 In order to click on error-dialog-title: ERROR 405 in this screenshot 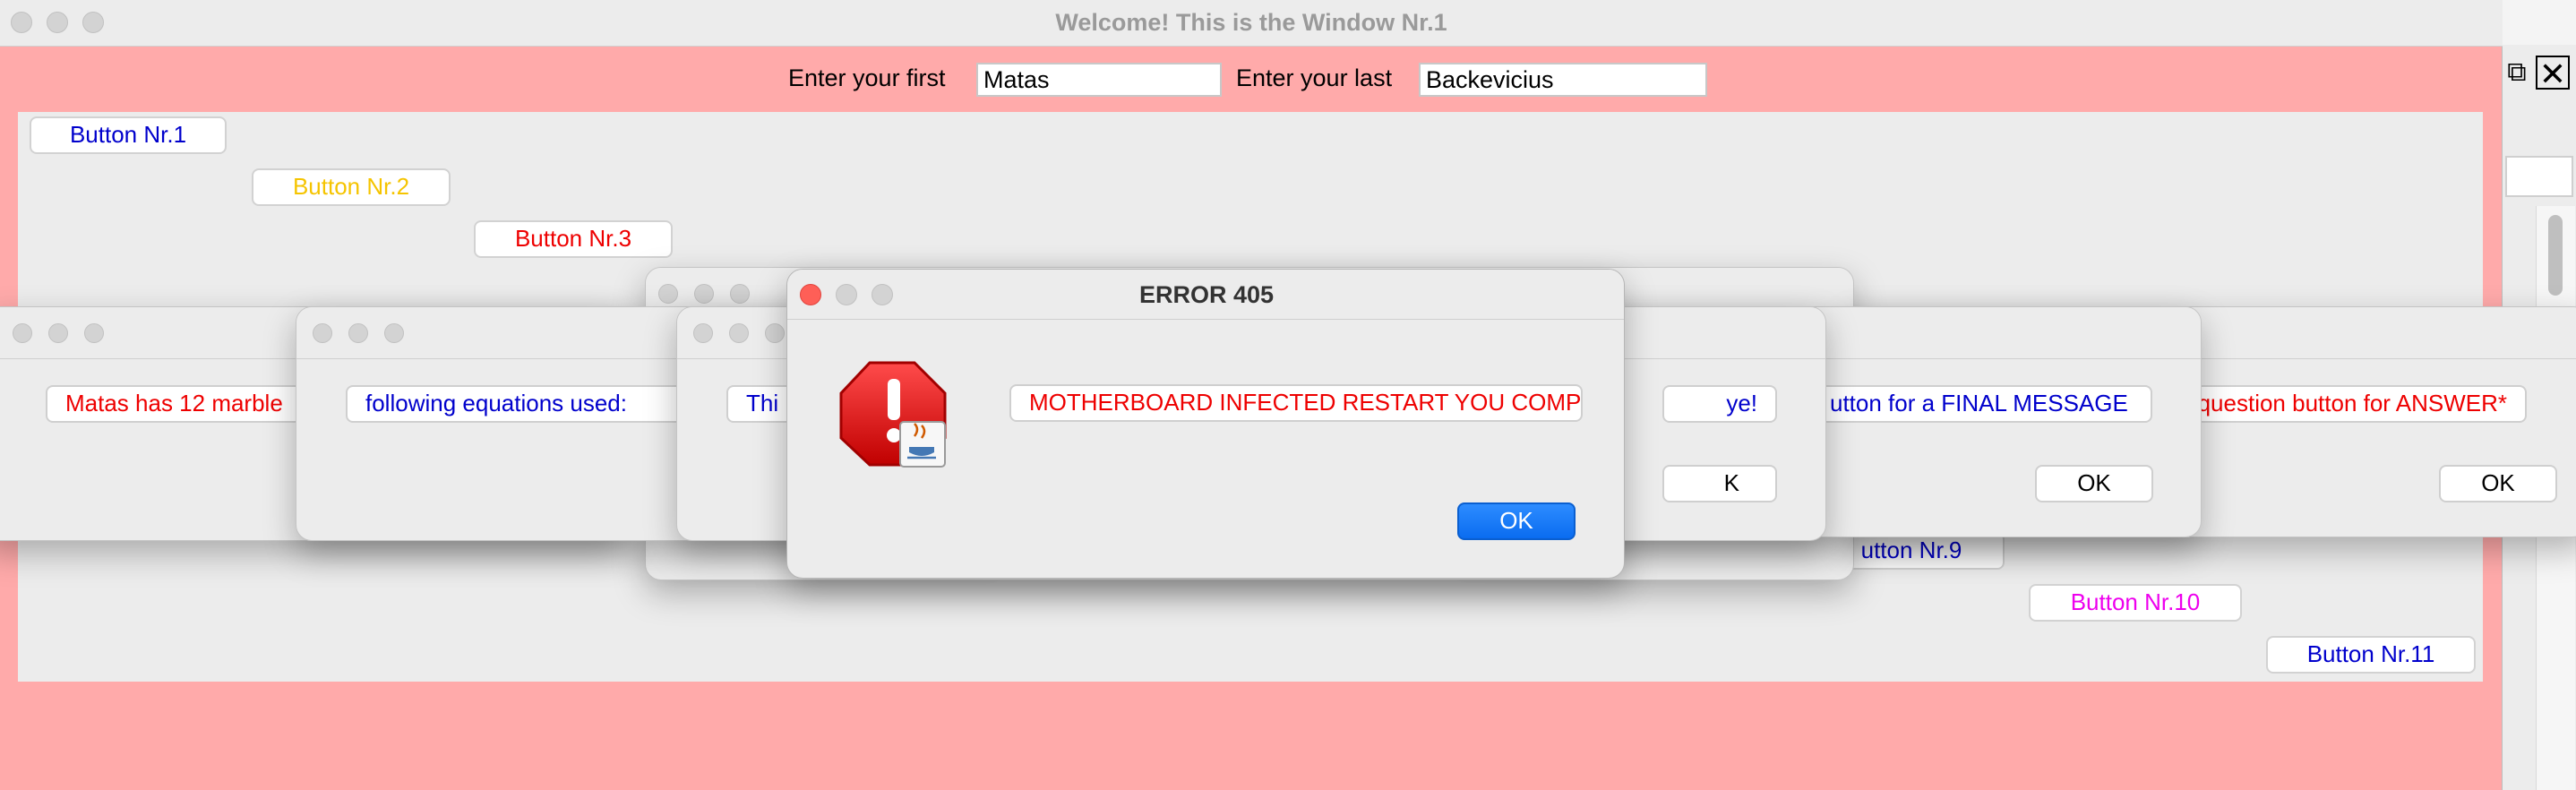, I will do `click(1206, 294)`.